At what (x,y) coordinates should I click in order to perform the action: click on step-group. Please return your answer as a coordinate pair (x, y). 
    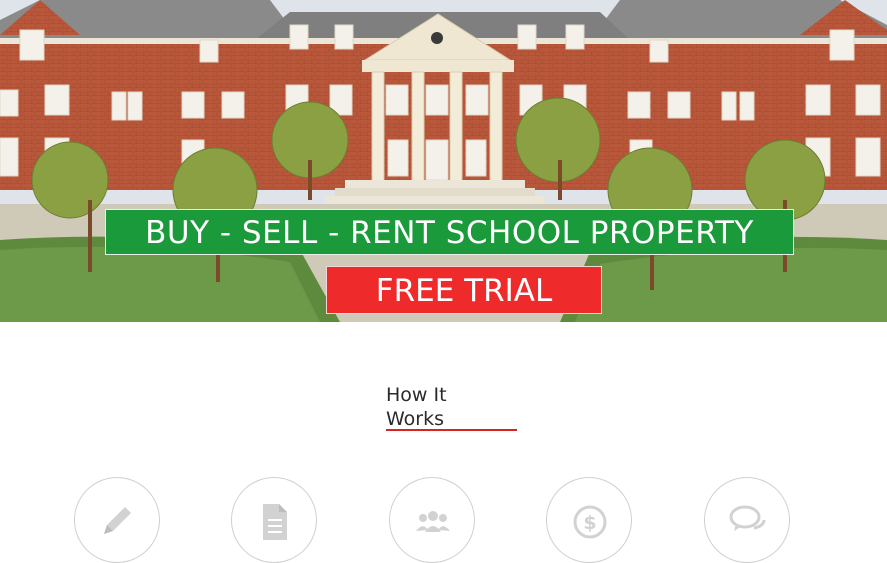
    Looking at the image, I should click on (432, 520).